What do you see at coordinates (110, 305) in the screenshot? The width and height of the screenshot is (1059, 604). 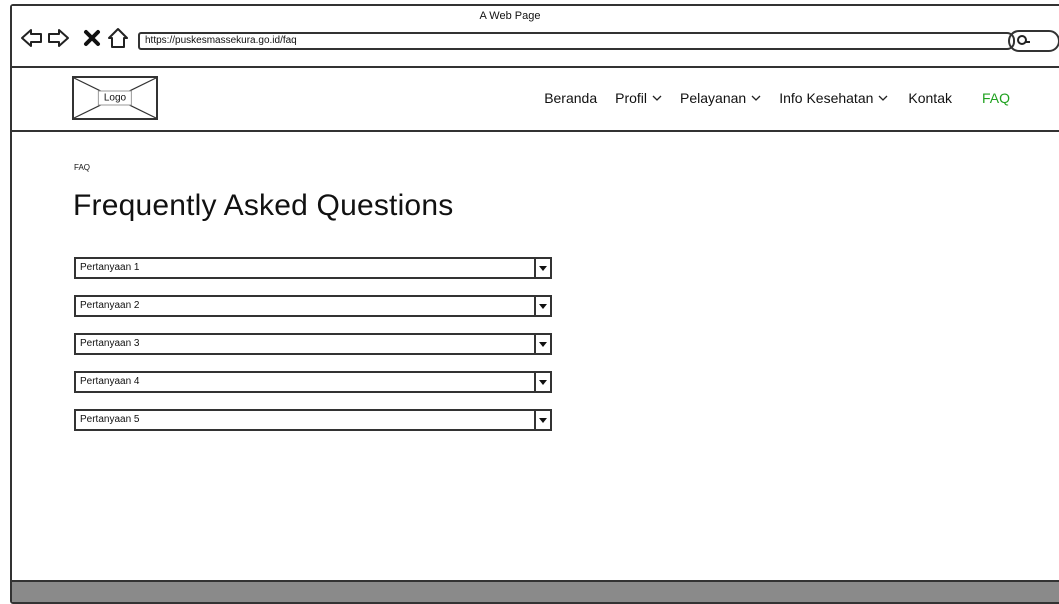 I see `faq-question: Pertanyaan 2` at bounding box center [110, 305].